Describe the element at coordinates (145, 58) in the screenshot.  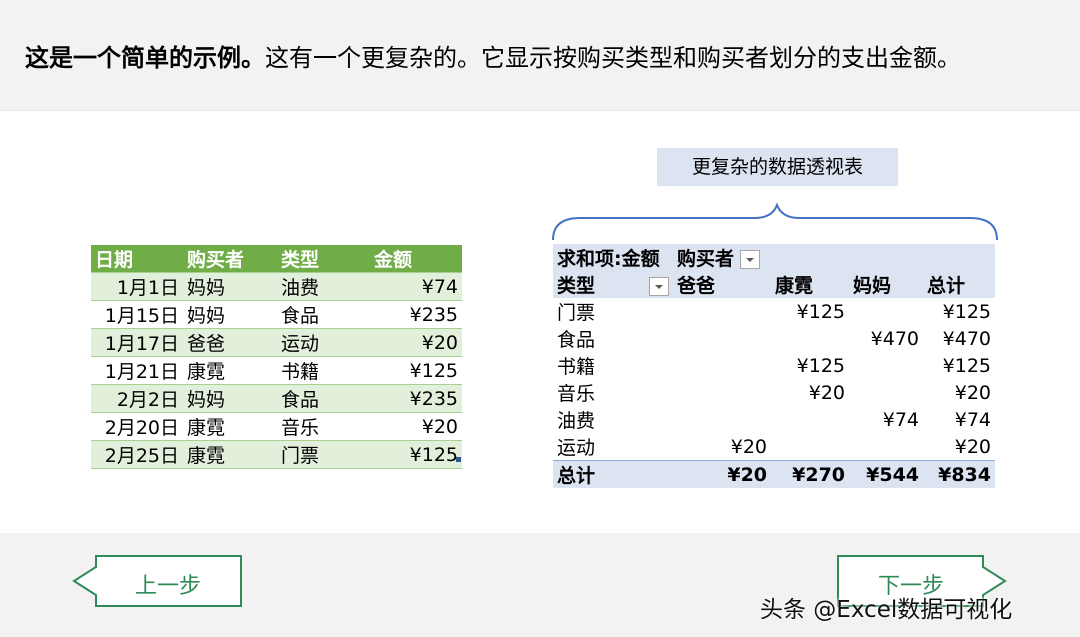
I see `intro-bold: 这是一个简单的示例。` at that location.